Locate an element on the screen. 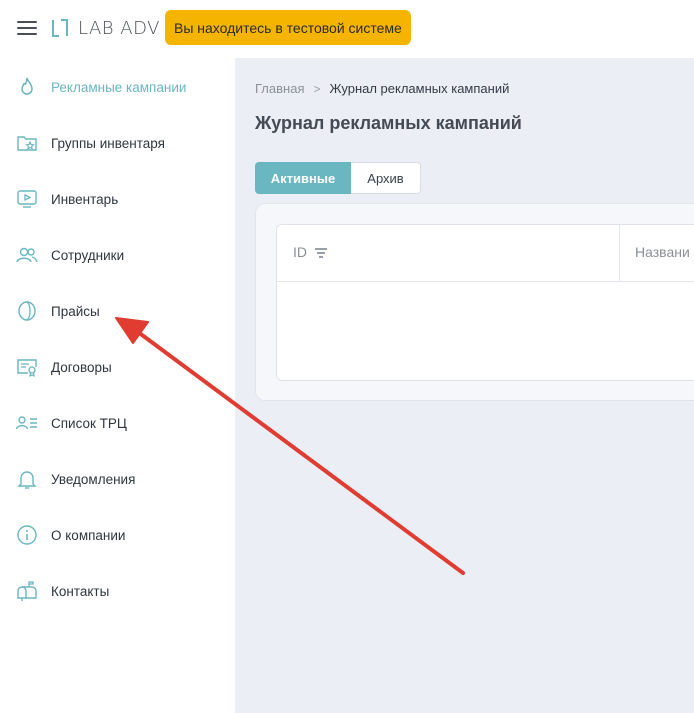  mailbox-icon is located at coordinates (27, 591).